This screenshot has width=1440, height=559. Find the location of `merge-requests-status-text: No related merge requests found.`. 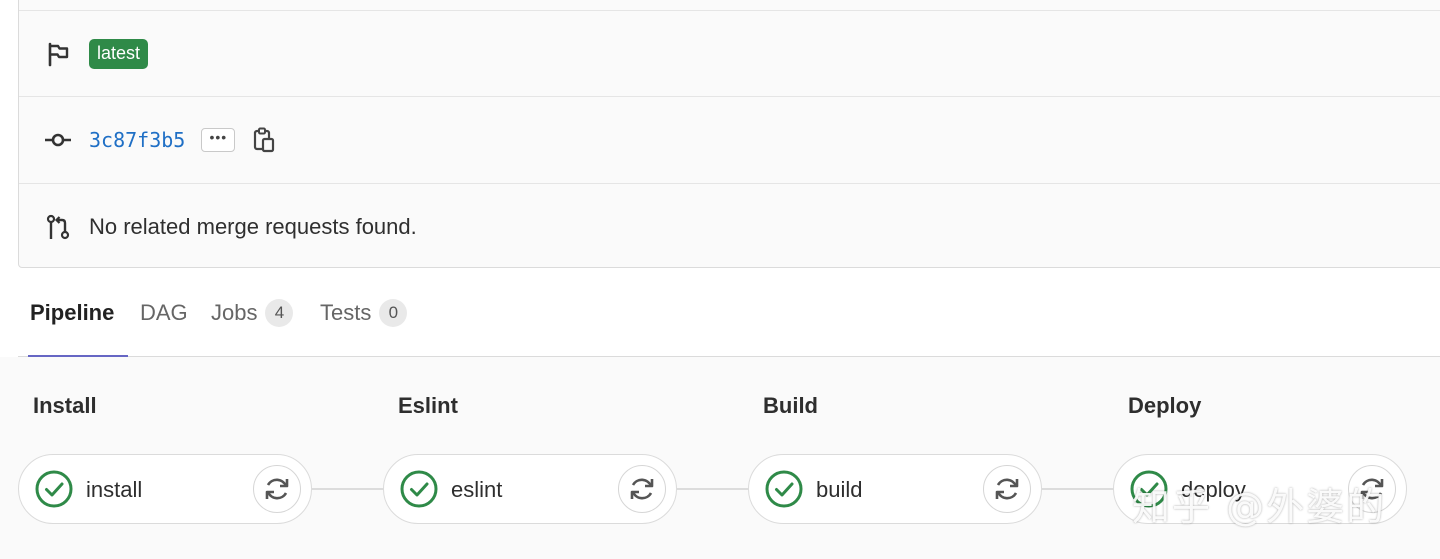

merge-requests-status-text: No related merge requests found. is located at coordinates (253, 226).